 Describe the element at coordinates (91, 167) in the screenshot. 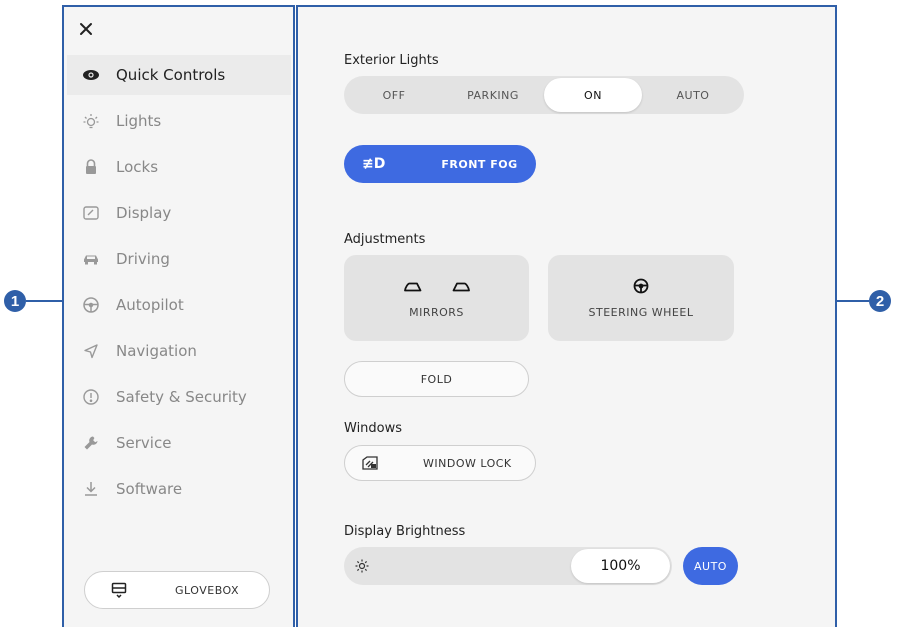

I see `lock-icon` at that location.